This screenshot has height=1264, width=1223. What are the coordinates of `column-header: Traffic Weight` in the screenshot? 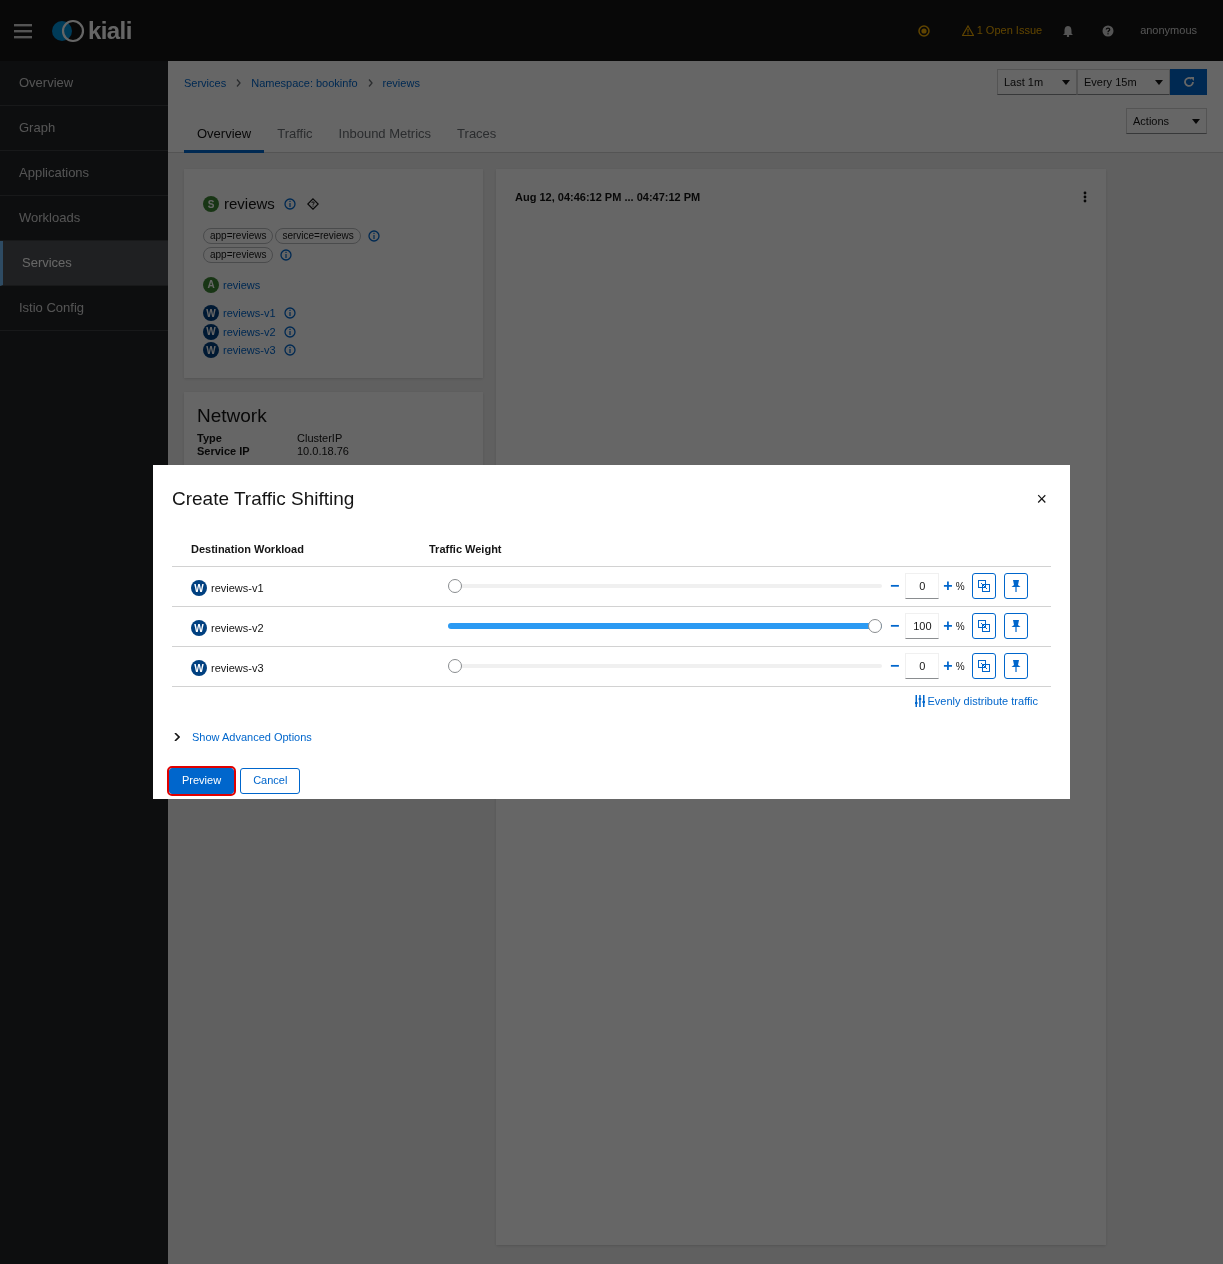 It's located at (465, 550).